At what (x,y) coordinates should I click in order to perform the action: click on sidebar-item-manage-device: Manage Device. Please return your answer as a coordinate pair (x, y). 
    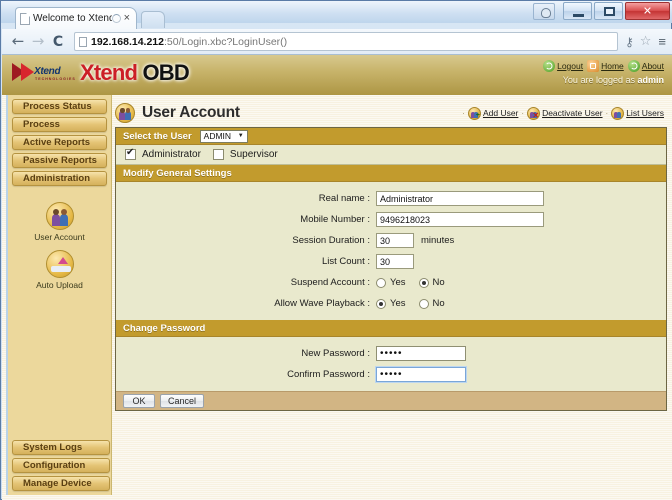
    Looking at the image, I should click on (61, 483).